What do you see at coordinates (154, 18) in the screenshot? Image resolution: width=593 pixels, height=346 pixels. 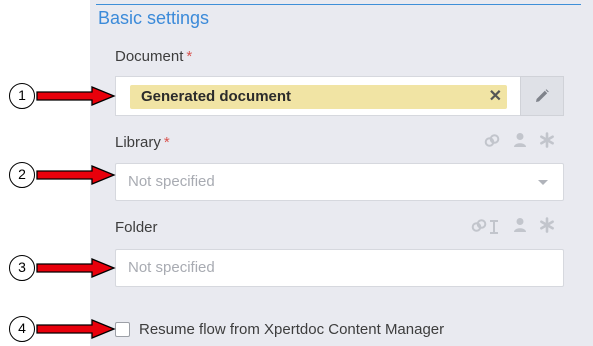 I see `section-title: Basic settings` at bounding box center [154, 18].